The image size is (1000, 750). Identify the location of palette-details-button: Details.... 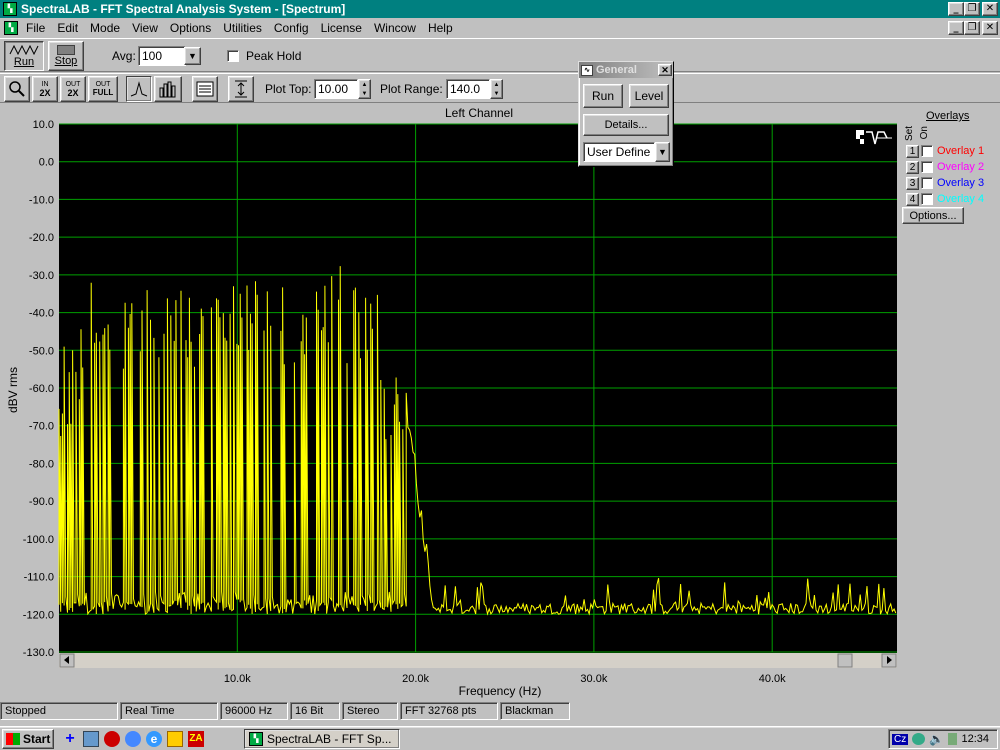
(626, 125).